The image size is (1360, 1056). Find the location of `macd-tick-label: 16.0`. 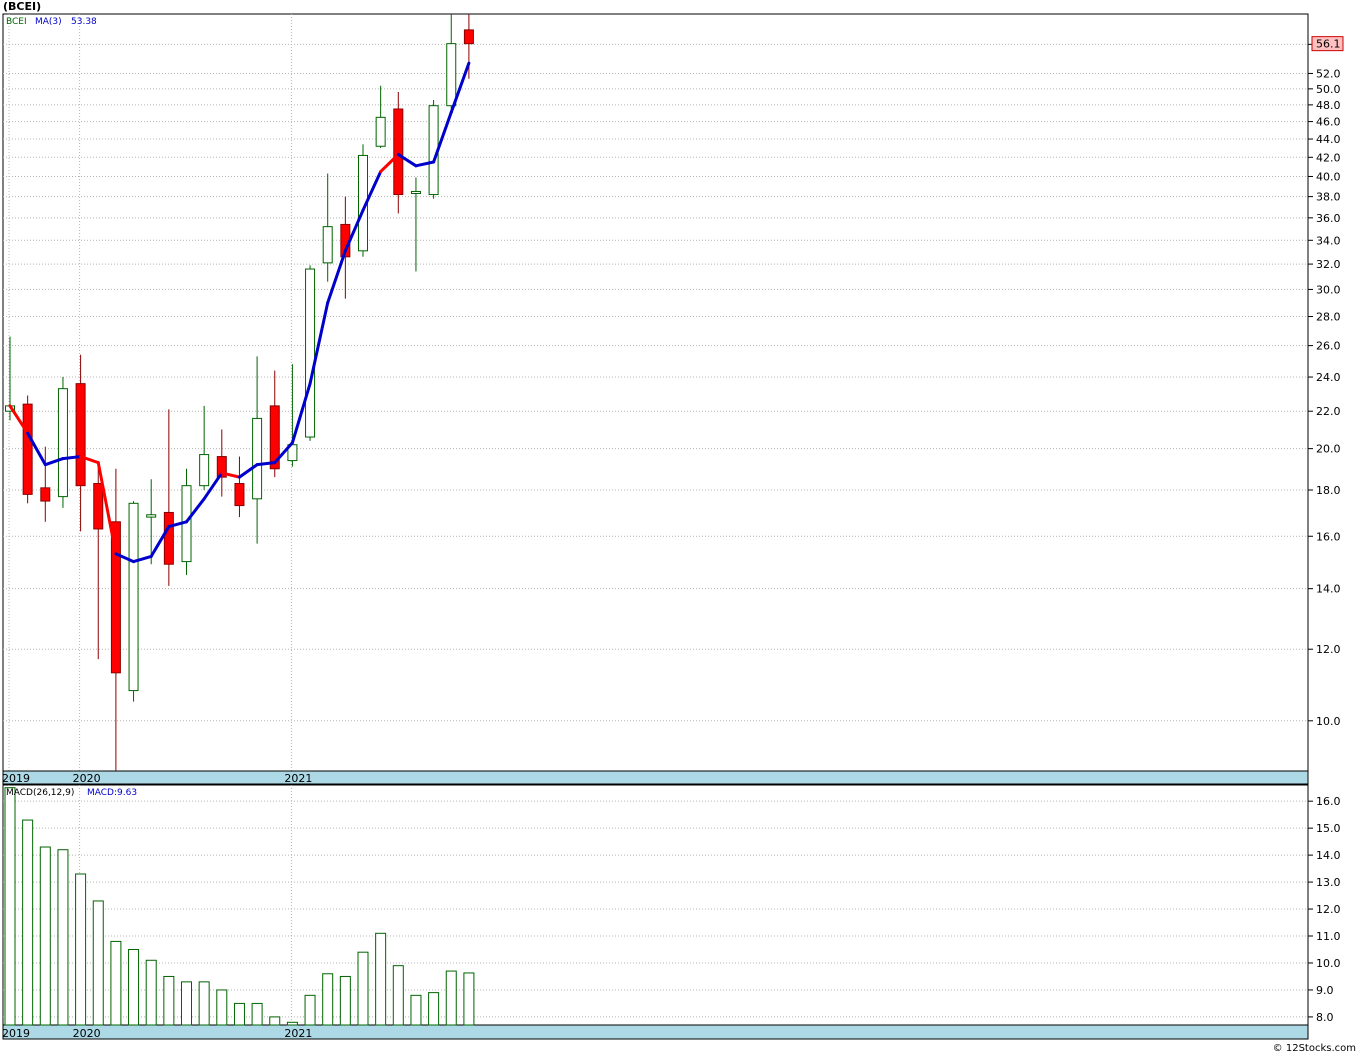

macd-tick-label: 16.0 is located at coordinates (1328, 801).